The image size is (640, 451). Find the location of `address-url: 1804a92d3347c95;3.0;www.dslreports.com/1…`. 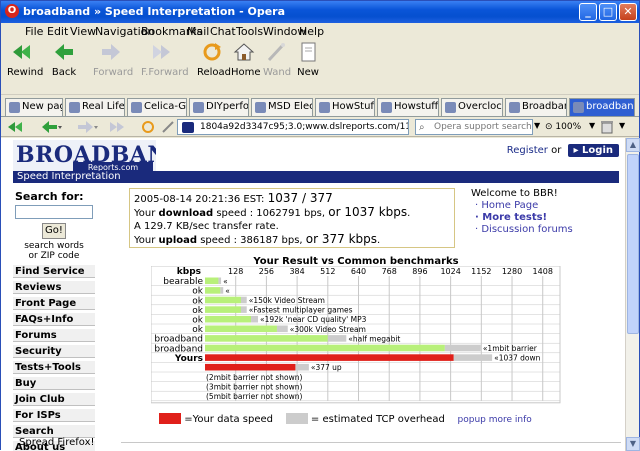

address-url: 1804a92d3347c95;3.0;www.dslreports.com/1… is located at coordinates (304, 127).